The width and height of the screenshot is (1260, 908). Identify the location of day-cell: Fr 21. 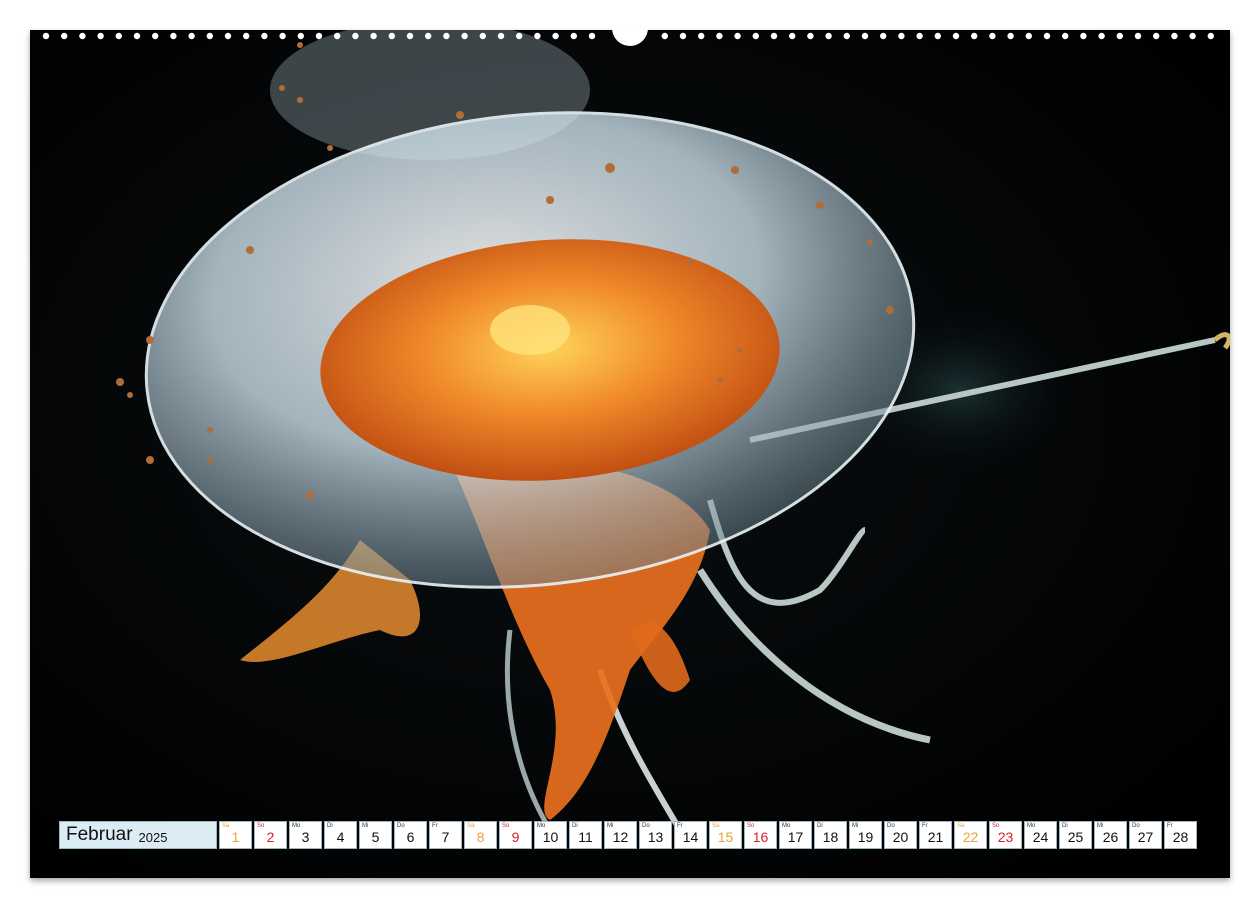
(935, 835).